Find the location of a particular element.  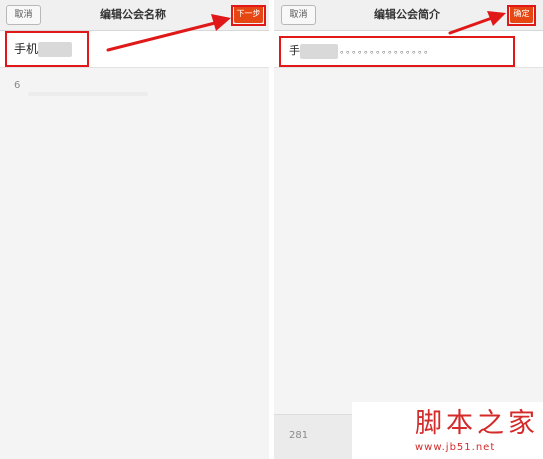

faint-hint-line is located at coordinates (88, 94).